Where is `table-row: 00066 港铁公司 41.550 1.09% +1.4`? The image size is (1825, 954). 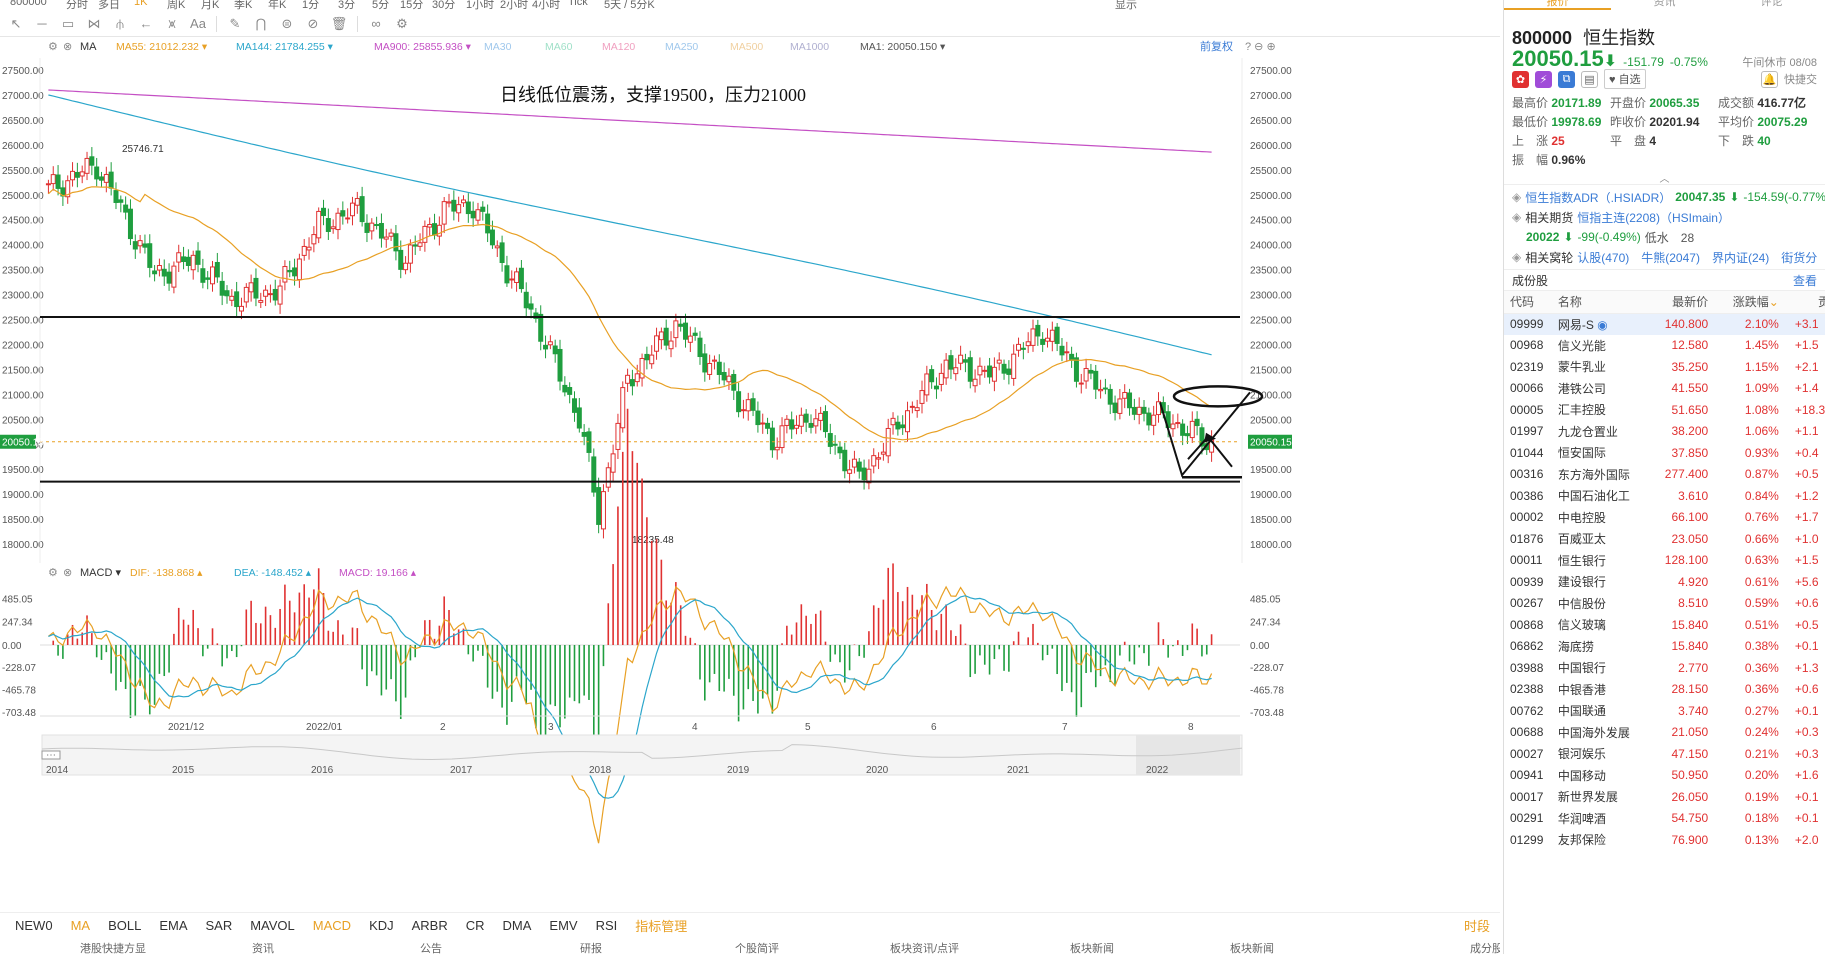
table-row: 00066 港铁公司 41.550 1.09% +1.4 is located at coordinates (1664, 389).